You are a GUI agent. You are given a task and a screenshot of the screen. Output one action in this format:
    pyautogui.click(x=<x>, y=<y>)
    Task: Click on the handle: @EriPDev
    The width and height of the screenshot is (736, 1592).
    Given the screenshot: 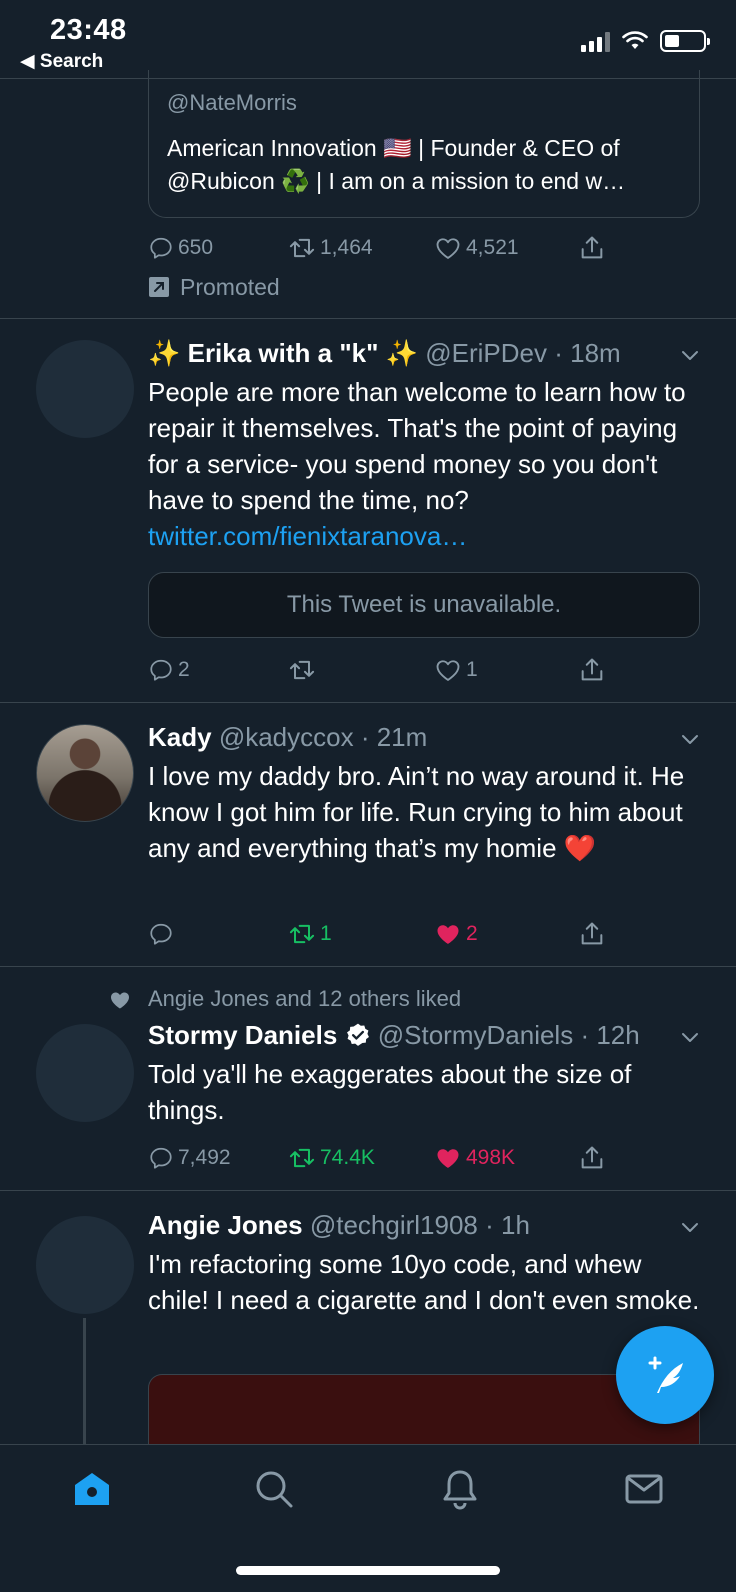 What is the action you would take?
    pyautogui.click(x=486, y=353)
    